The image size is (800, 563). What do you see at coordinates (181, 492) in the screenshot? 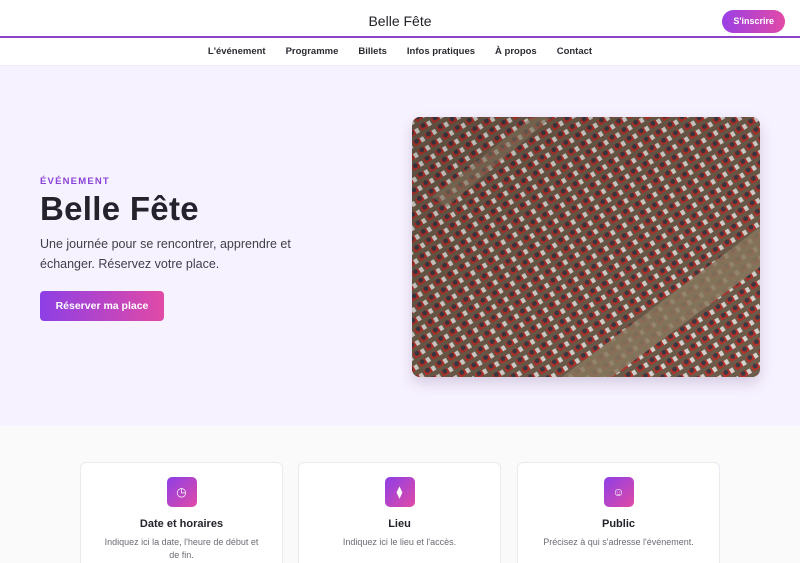
I see `clock-icon: ◷` at bounding box center [181, 492].